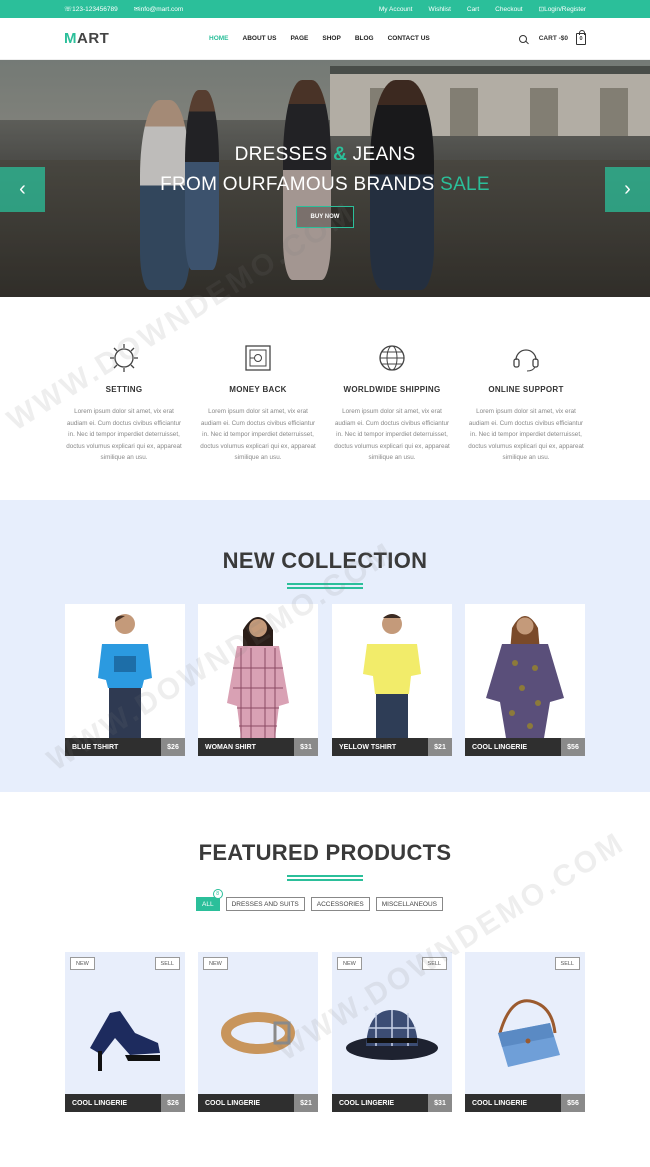 The height and width of the screenshot is (1167, 650). What do you see at coordinates (392, 358) in the screenshot?
I see `globe-icon` at bounding box center [392, 358].